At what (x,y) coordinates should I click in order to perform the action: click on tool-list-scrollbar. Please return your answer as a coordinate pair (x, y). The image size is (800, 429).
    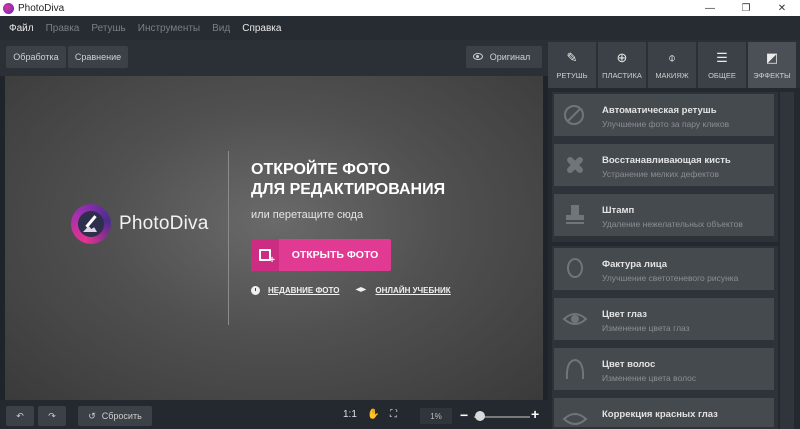
    Looking at the image, I should click on (787, 260).